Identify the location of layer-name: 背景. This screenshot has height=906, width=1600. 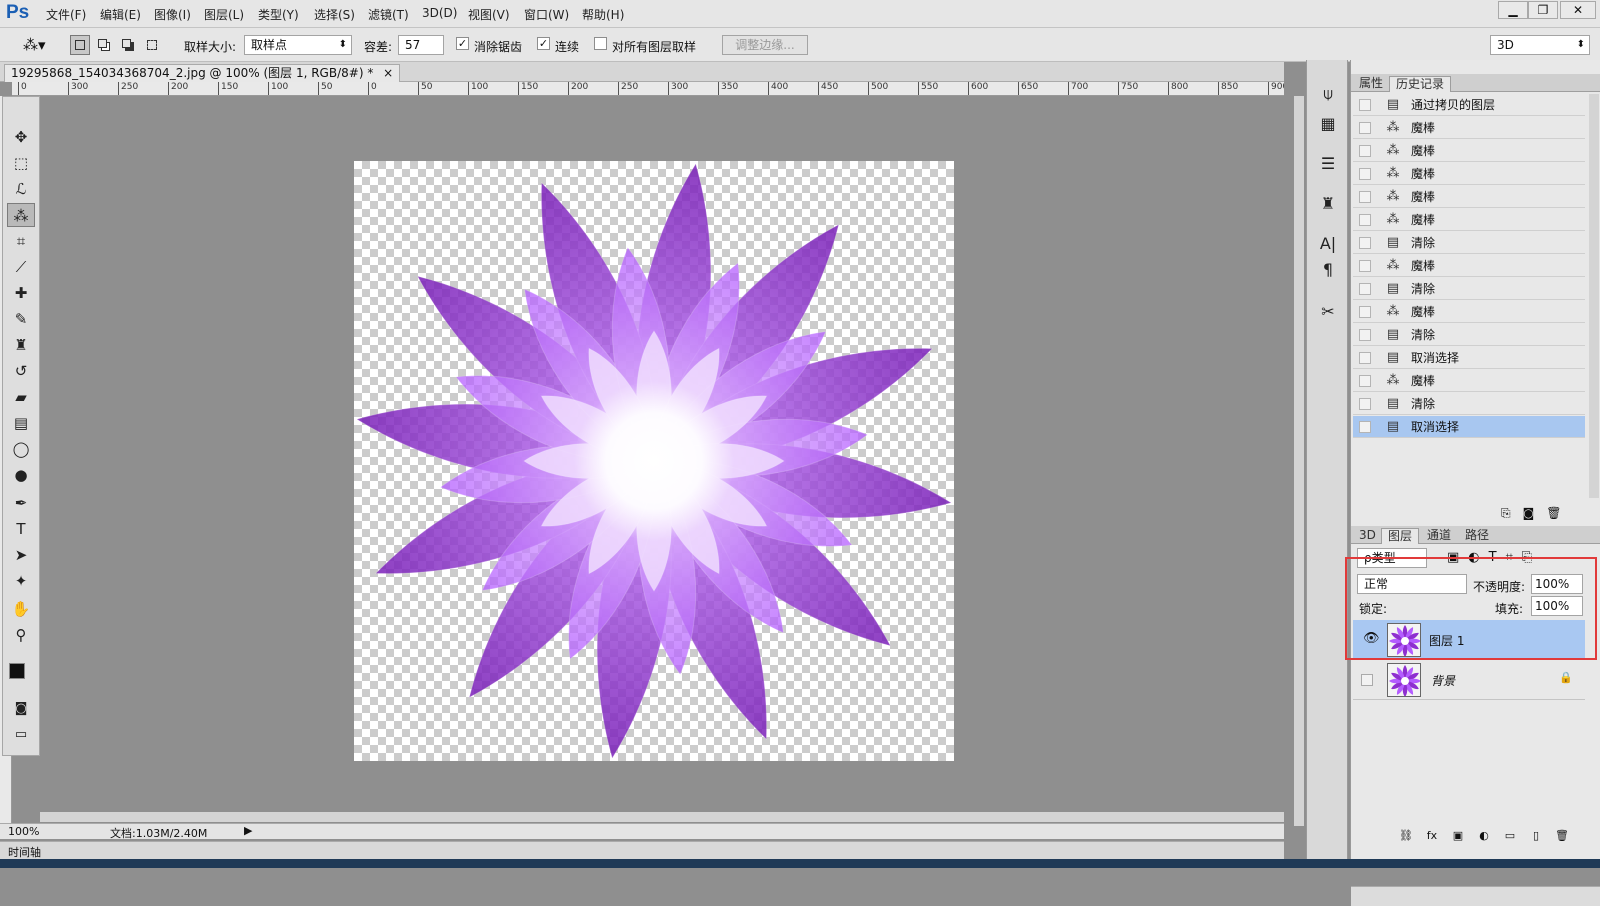
(1443, 680).